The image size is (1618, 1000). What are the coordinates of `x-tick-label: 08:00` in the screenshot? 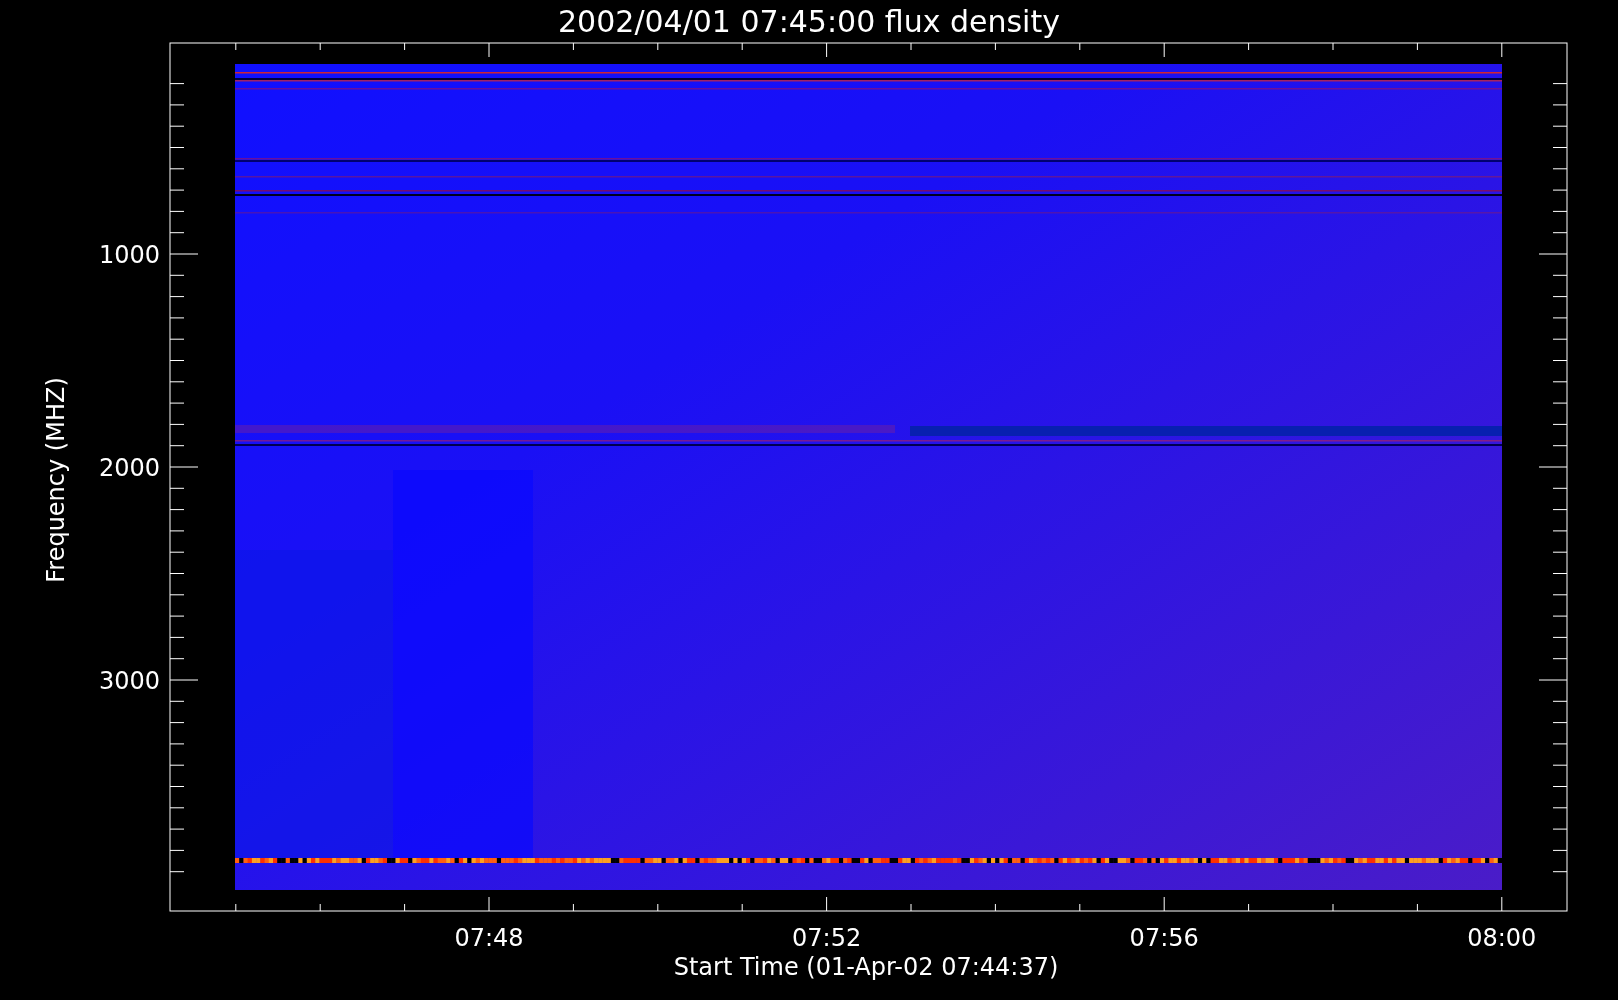 It's located at (1502, 938).